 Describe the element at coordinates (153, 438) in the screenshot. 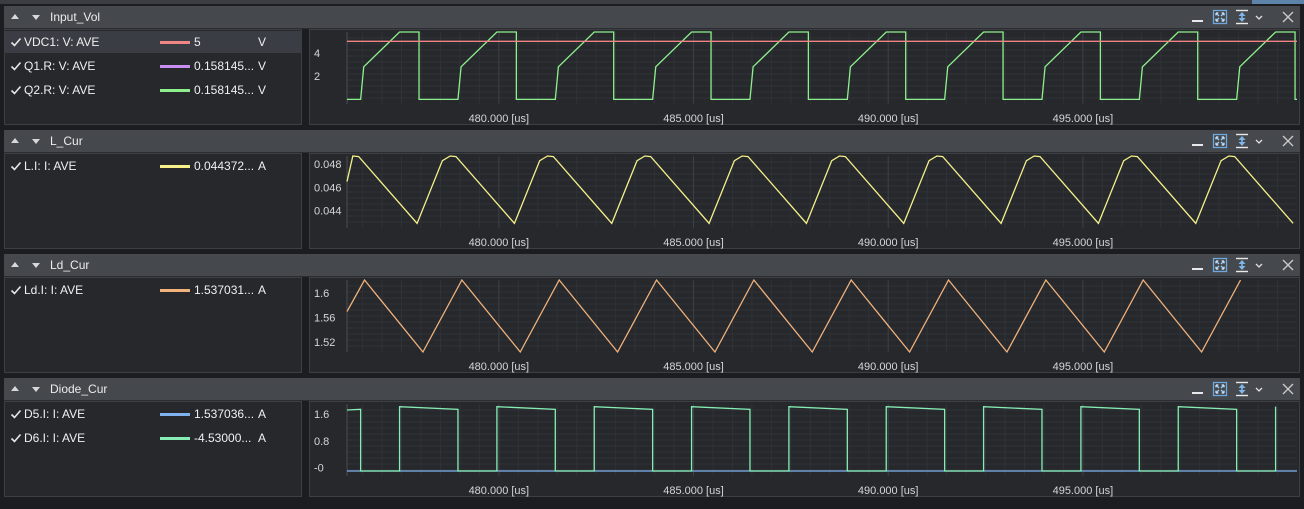

I see `legend-row-d6i: D6.I: I: AVE -4.53000... A` at that location.